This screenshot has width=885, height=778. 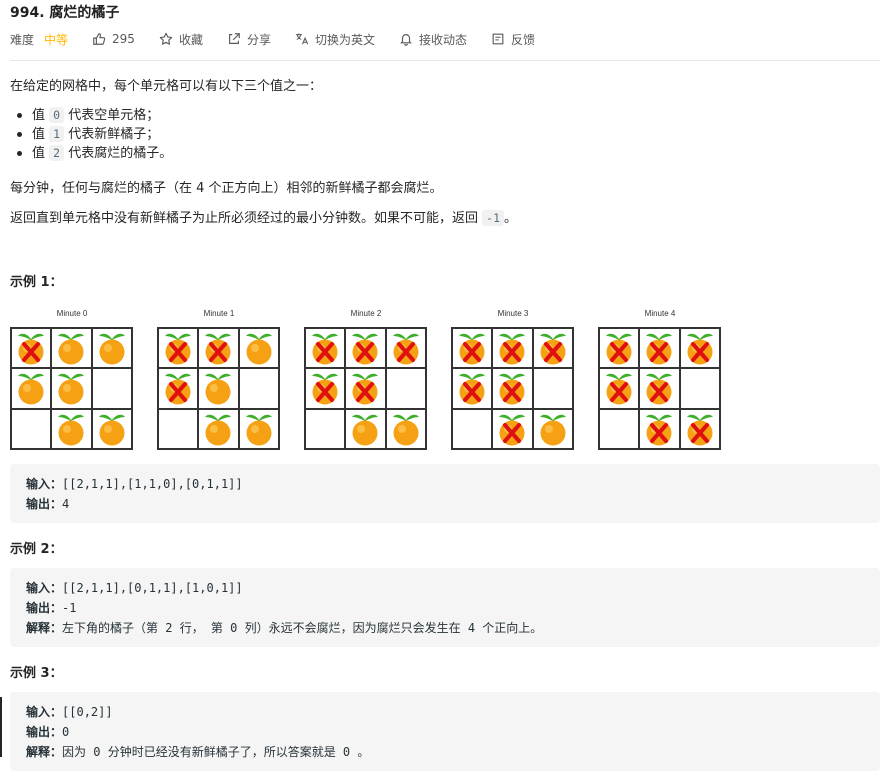 I want to click on minute-grid: Minute 0, so click(x=72, y=377).